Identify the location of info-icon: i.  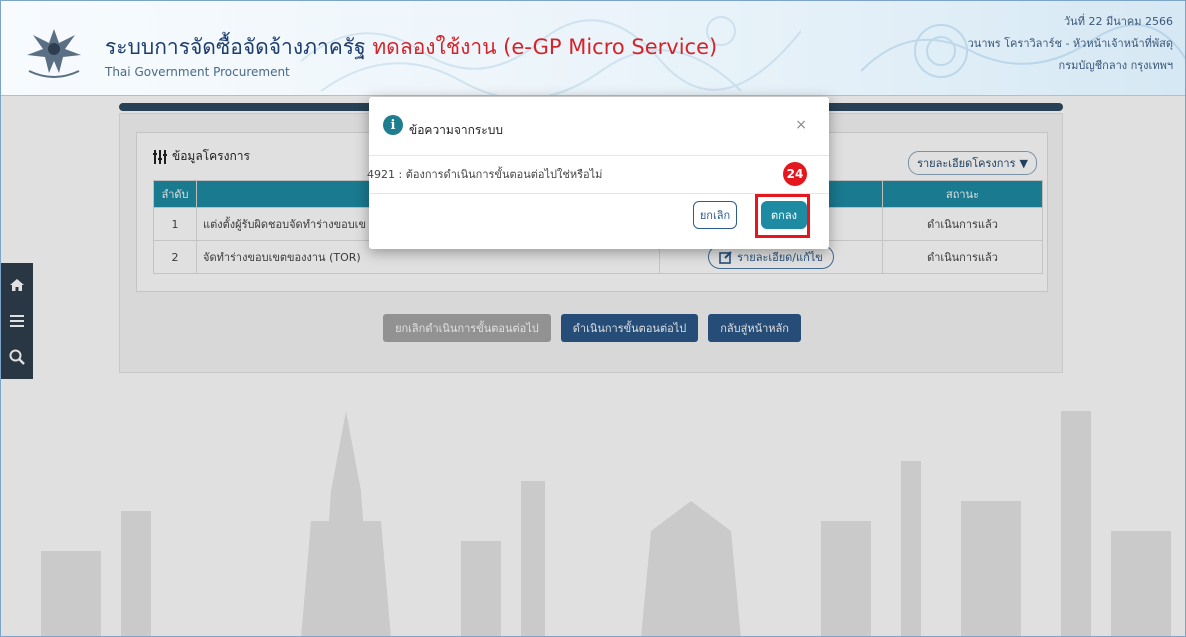
(393, 125).